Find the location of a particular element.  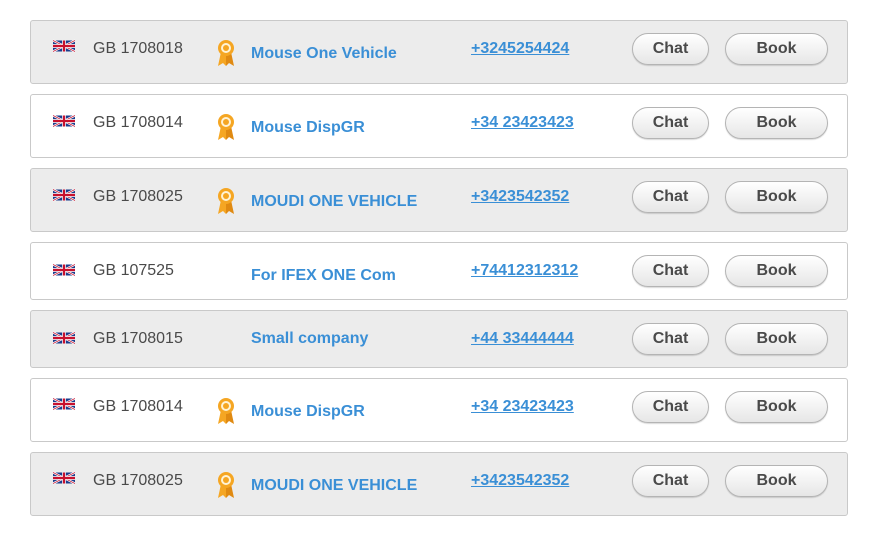

company-name-link: Mouse One Vehicle is located at coordinates (324, 54).